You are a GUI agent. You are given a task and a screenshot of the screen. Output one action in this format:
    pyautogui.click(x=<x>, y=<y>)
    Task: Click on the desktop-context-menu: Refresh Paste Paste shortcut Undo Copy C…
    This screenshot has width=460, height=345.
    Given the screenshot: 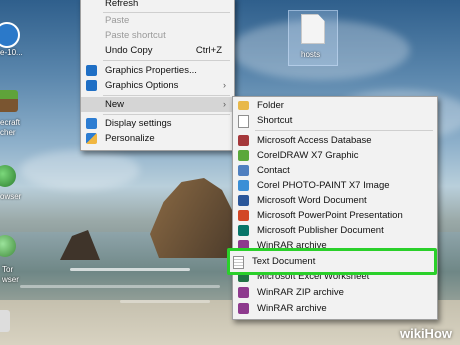 What is the action you would take?
    pyautogui.click(x=157, y=75)
    